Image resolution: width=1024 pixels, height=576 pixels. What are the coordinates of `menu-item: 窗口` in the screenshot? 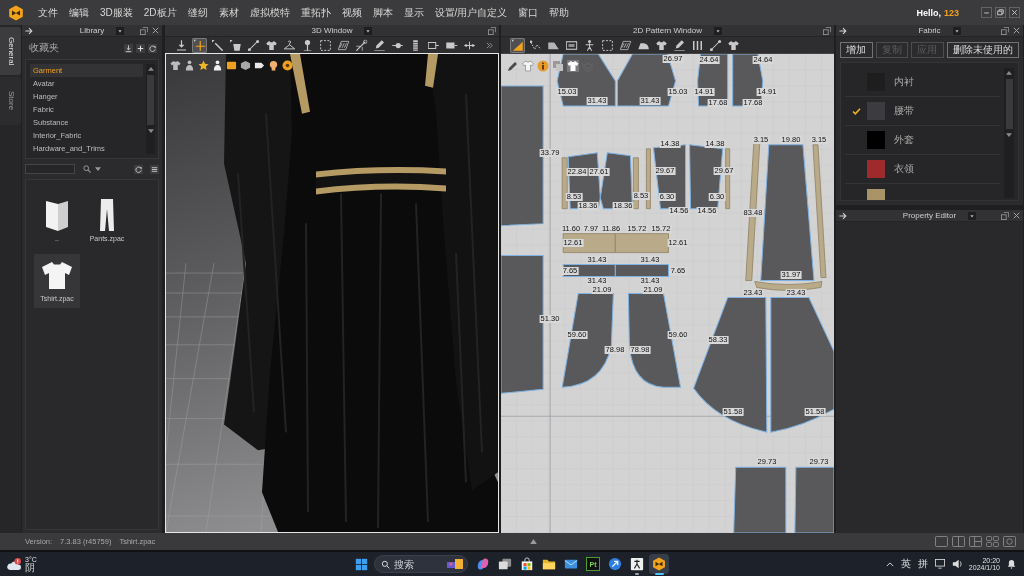 It's located at (528, 12).